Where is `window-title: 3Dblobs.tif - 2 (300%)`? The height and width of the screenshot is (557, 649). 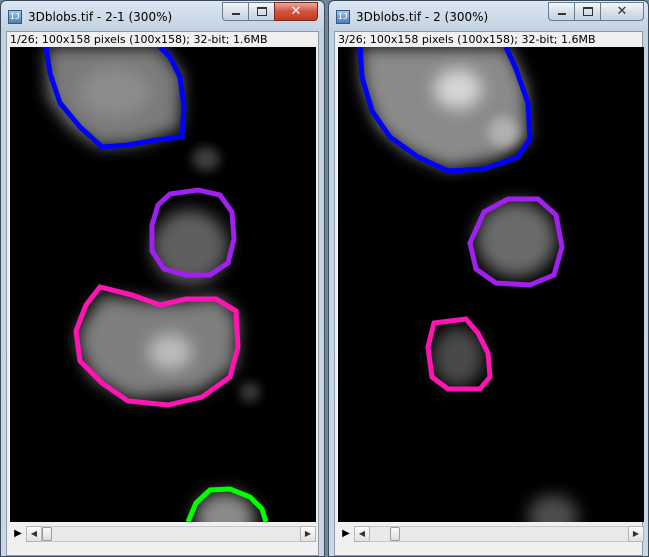 window-title: 3Dblobs.tif - 2 (300%) is located at coordinates (422, 17).